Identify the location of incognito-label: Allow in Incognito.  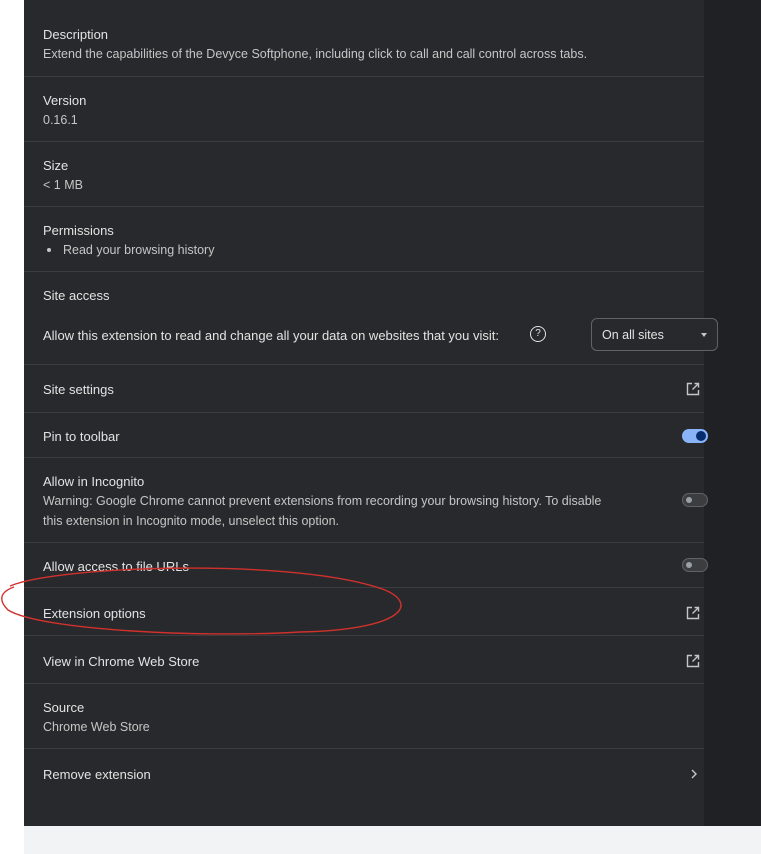
(94, 481).